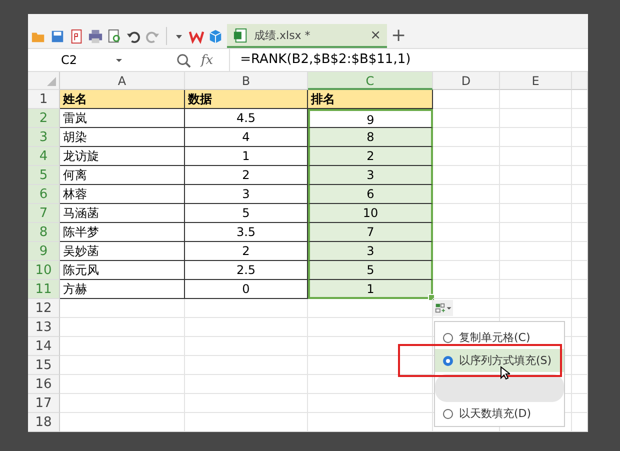 The width and height of the screenshot is (620, 451). I want to click on table-cell: 陈元风, so click(122, 270).